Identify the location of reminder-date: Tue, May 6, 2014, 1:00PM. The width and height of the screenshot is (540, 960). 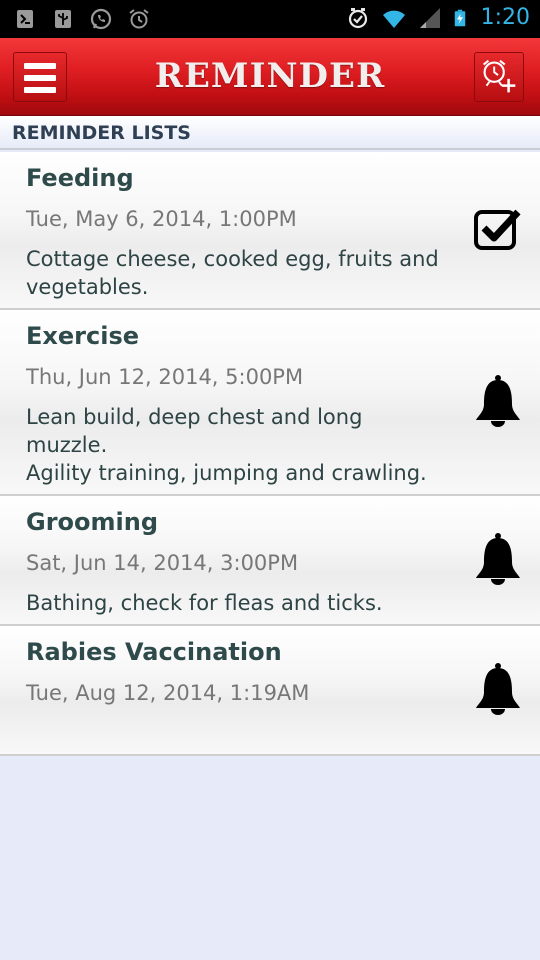
(161, 219).